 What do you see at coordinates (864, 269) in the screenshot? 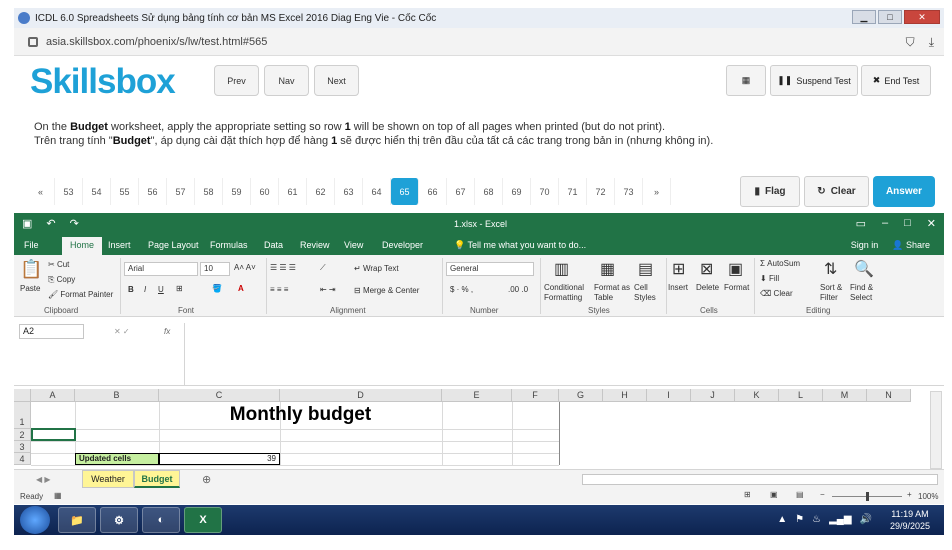
I see `find-select-icon: 🔍` at bounding box center [864, 269].